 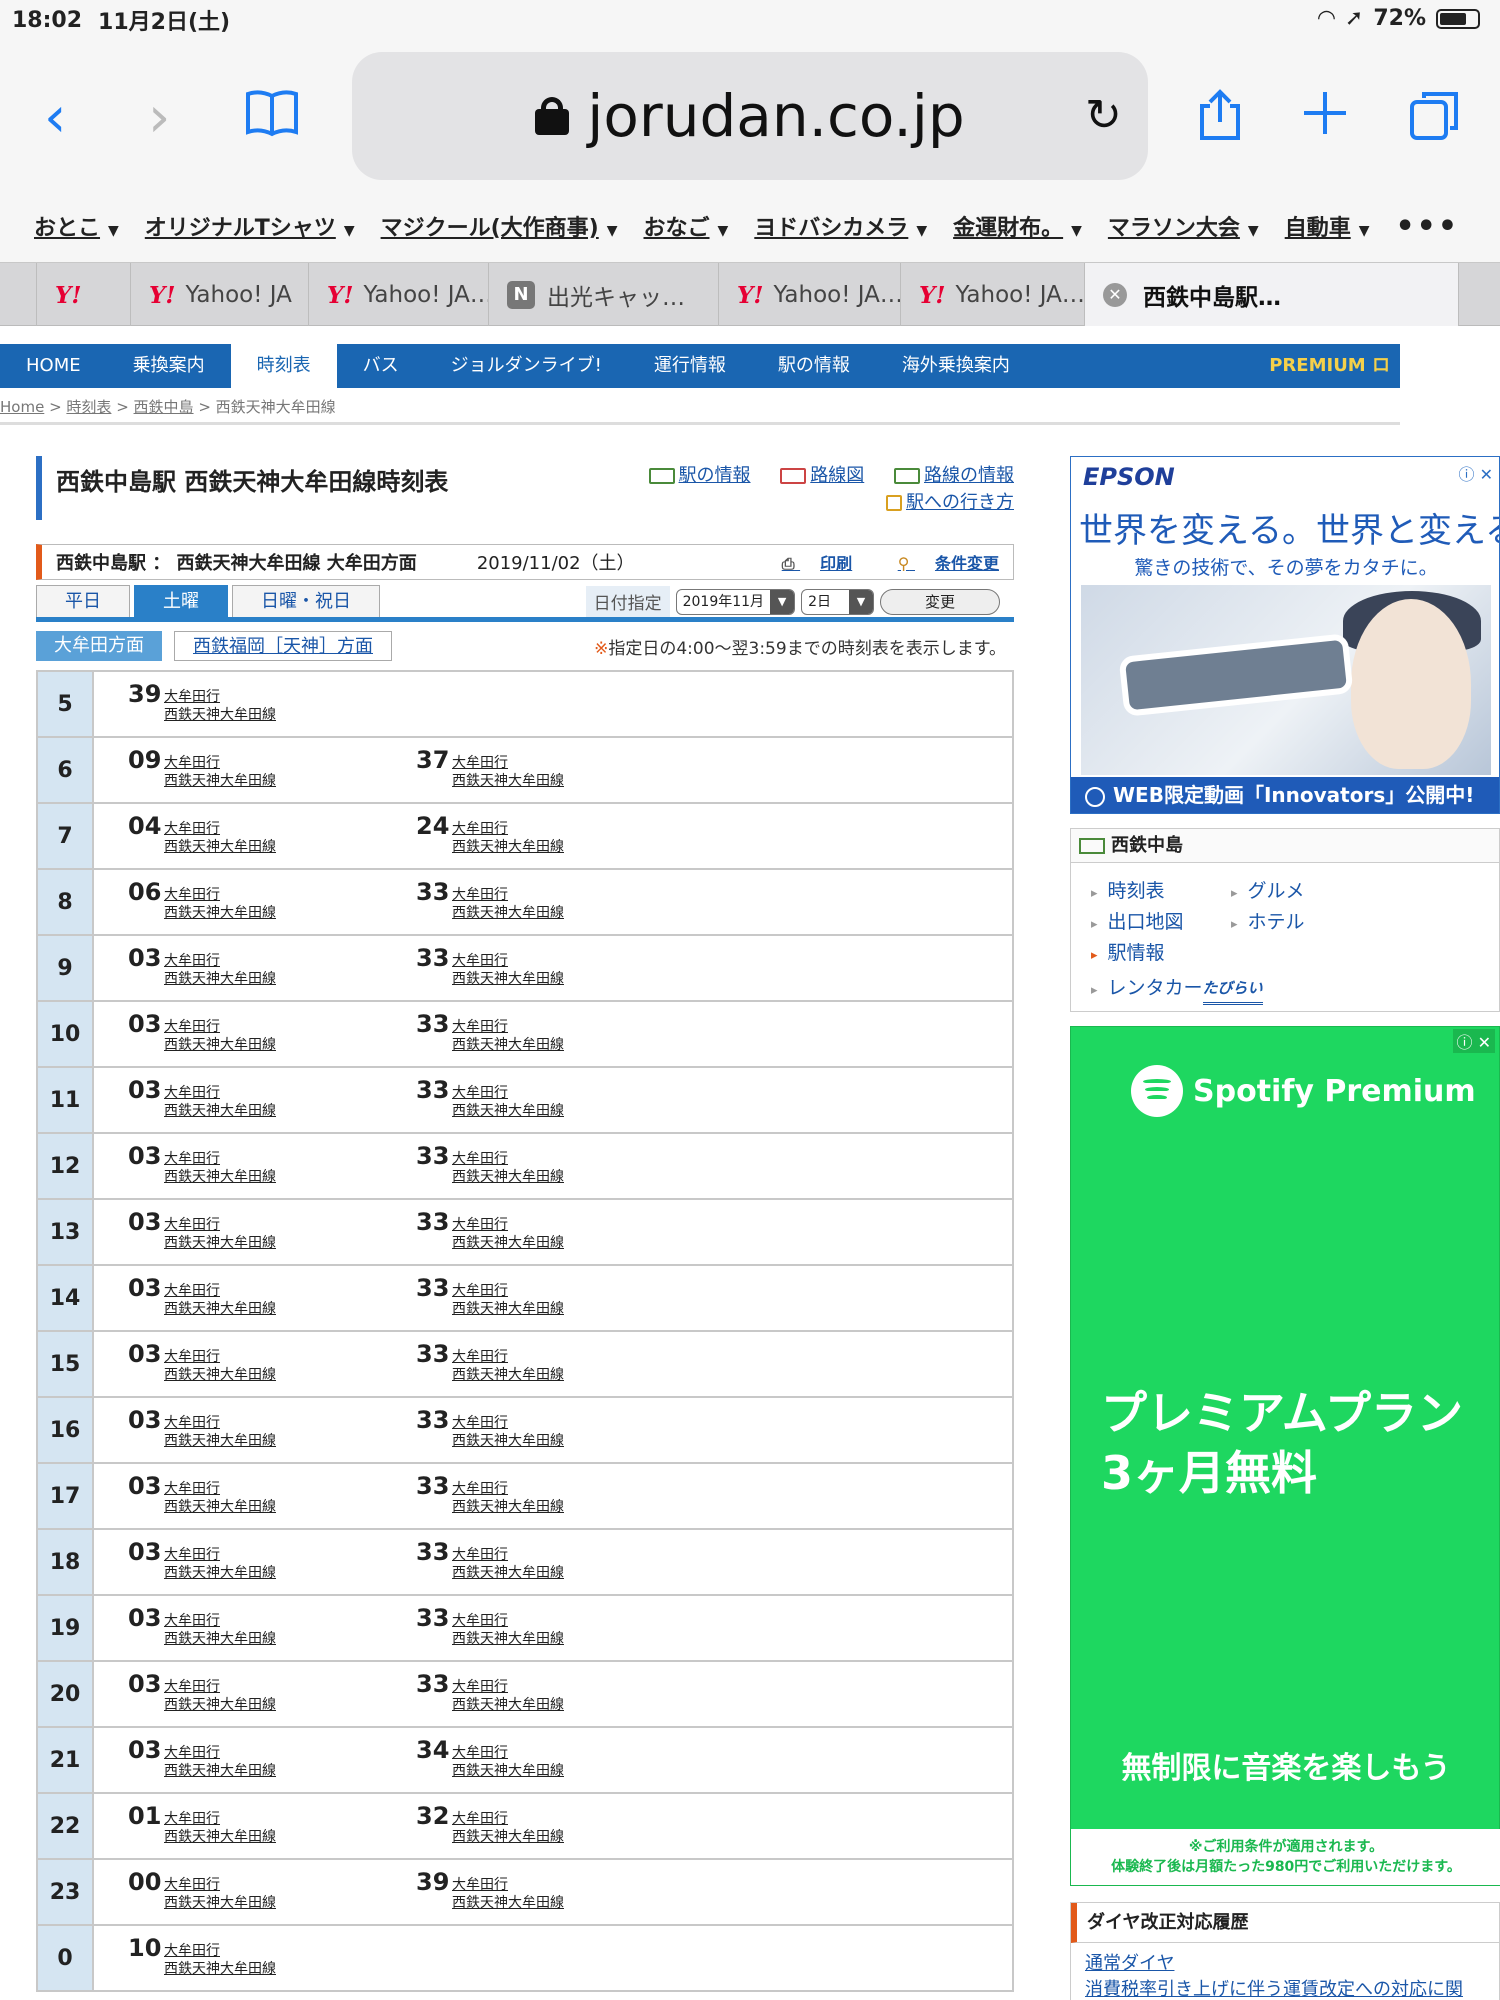 What do you see at coordinates (250, 226) in the screenshot?
I see `bookmark-item: オリジナルTシャツ ▼` at bounding box center [250, 226].